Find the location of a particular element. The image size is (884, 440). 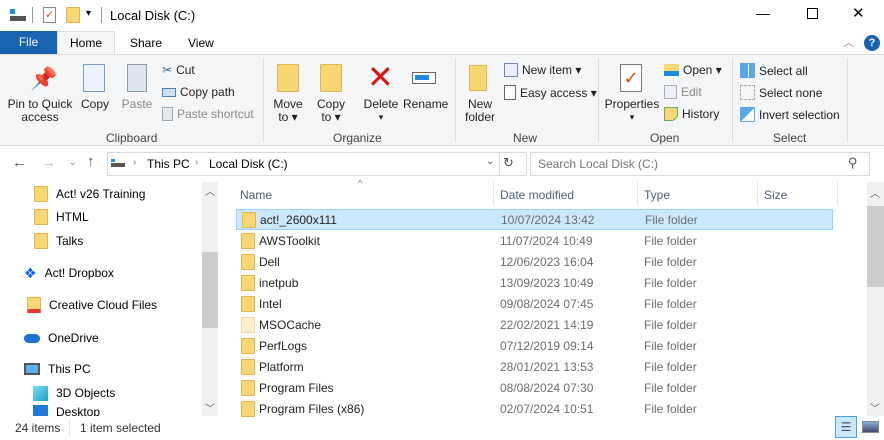

invert-selection-icon is located at coordinates (747, 114).